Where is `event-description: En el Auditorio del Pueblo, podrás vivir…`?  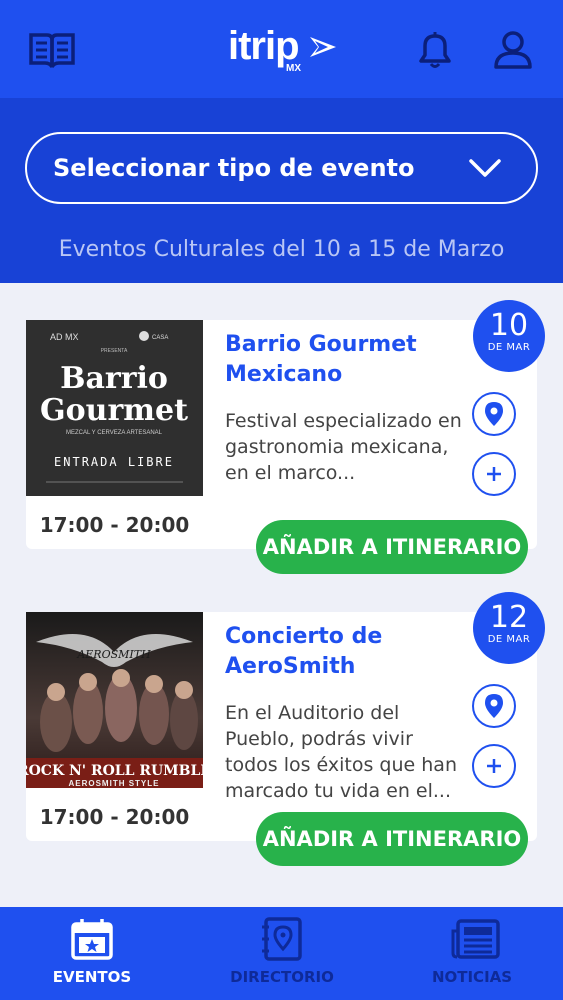 event-description: En el Auditorio del Pueblo, podrás vivir… is located at coordinates (341, 752).